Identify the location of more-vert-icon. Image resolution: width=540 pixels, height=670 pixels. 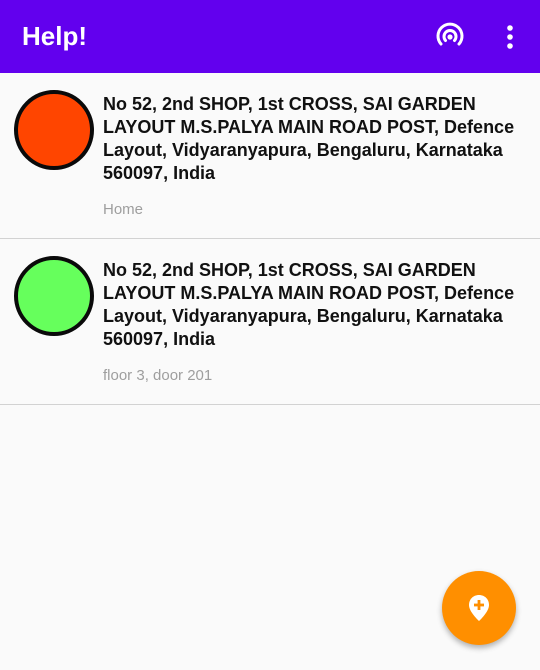
(510, 36).